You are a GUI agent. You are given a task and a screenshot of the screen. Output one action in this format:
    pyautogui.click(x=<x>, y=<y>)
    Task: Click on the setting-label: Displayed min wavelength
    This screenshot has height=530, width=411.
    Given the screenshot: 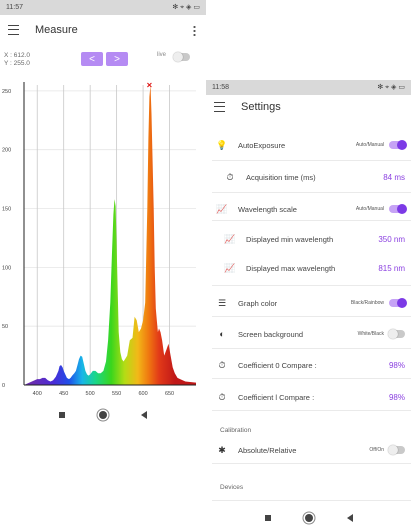 What is the action you would take?
    pyautogui.click(x=290, y=239)
    